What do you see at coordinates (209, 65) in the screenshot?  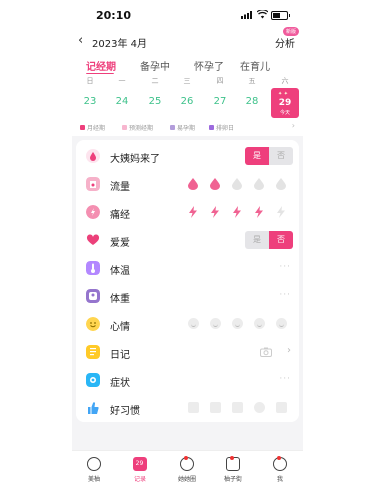 I see `tab-pregnant: 怀孕了` at bounding box center [209, 65].